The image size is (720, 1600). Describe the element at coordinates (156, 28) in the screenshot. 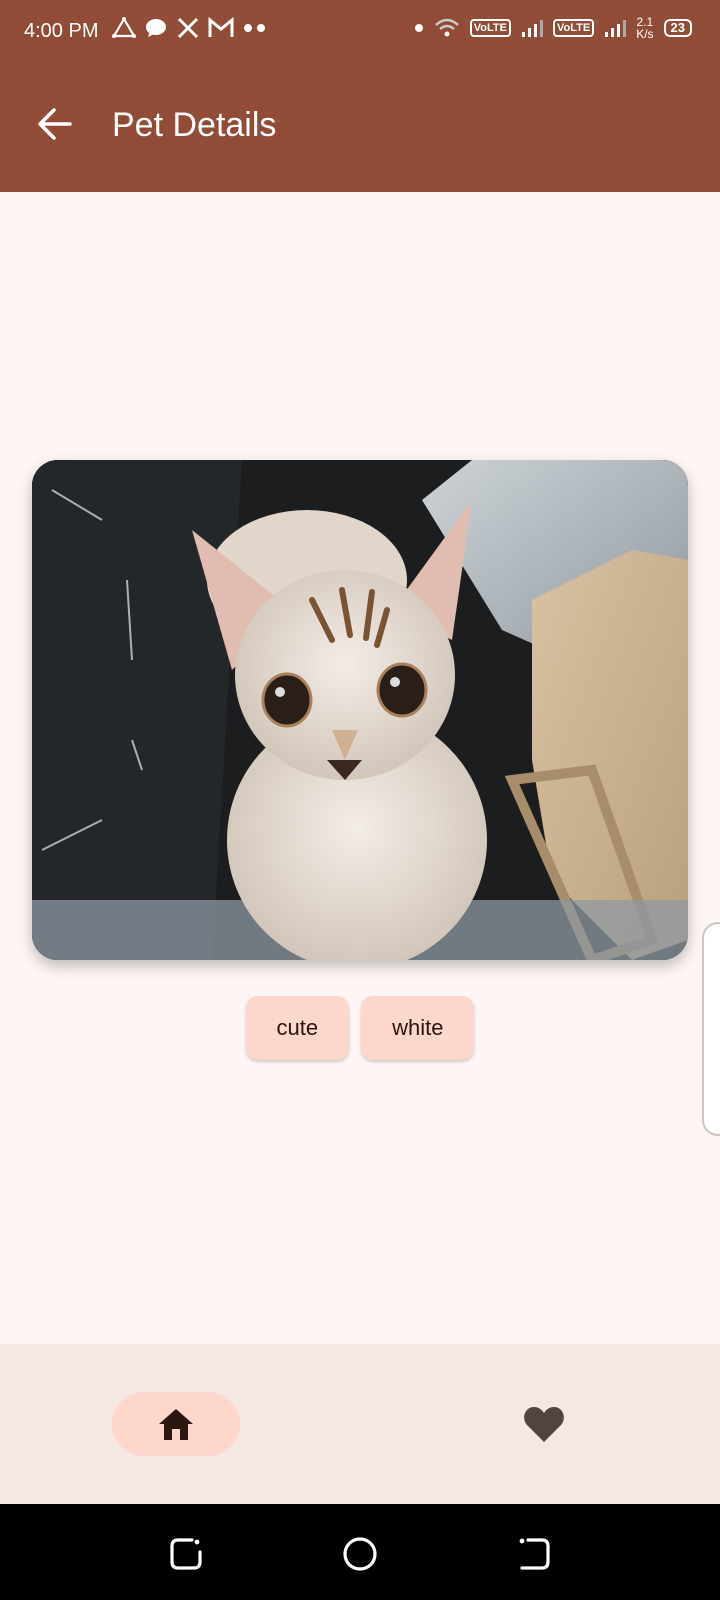

I see `chat-bubble-icon` at that location.